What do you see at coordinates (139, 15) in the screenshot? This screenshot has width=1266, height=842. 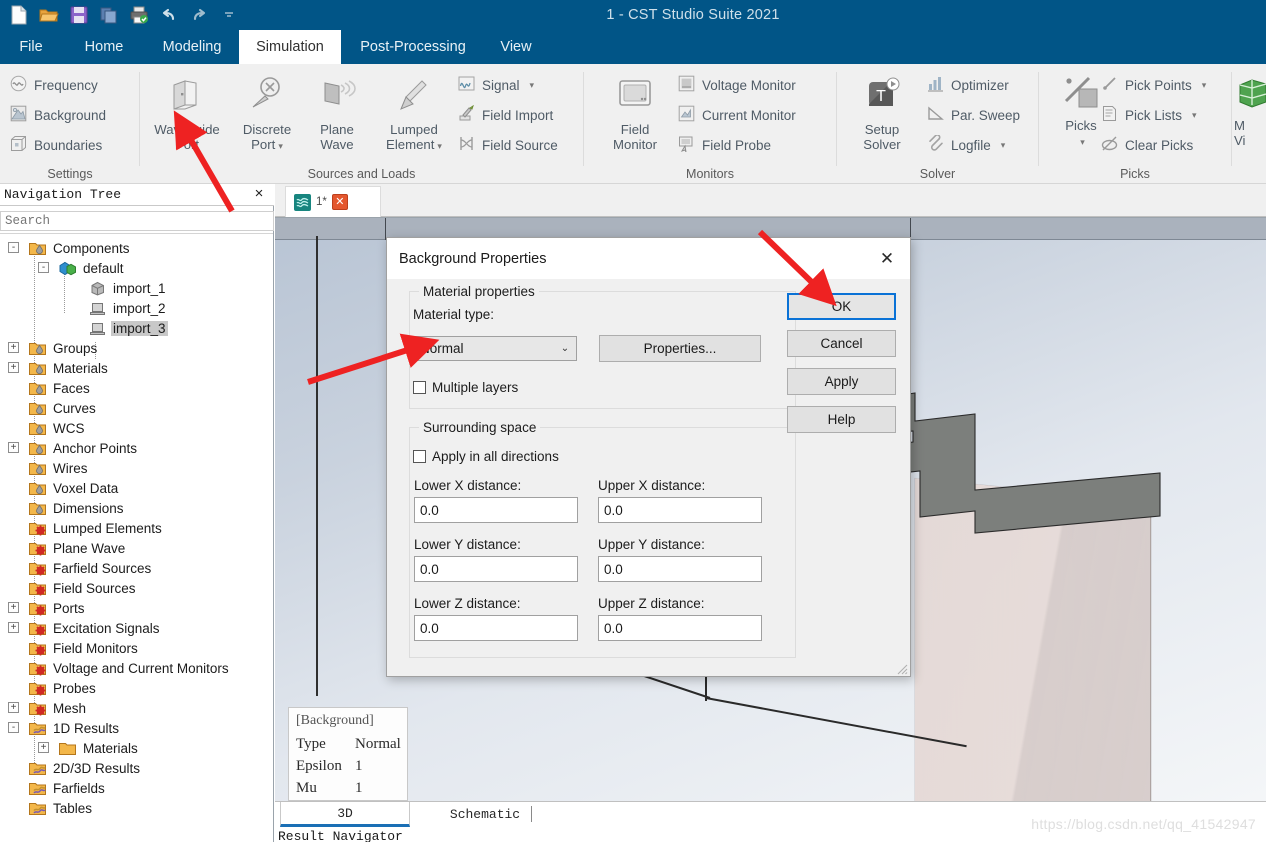 I see `print-icon` at bounding box center [139, 15].